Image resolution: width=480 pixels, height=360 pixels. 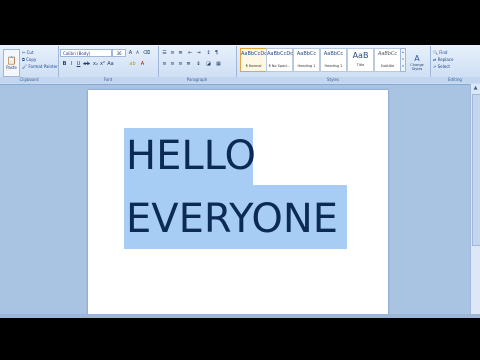 I want to click on style-heading-2: AaBbCc Heading 2, so click(x=333, y=60).